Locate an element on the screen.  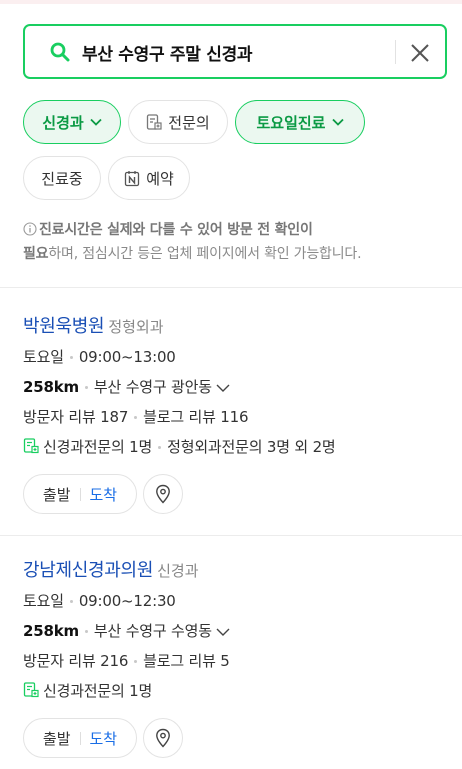
search-divider is located at coordinates (395, 52).